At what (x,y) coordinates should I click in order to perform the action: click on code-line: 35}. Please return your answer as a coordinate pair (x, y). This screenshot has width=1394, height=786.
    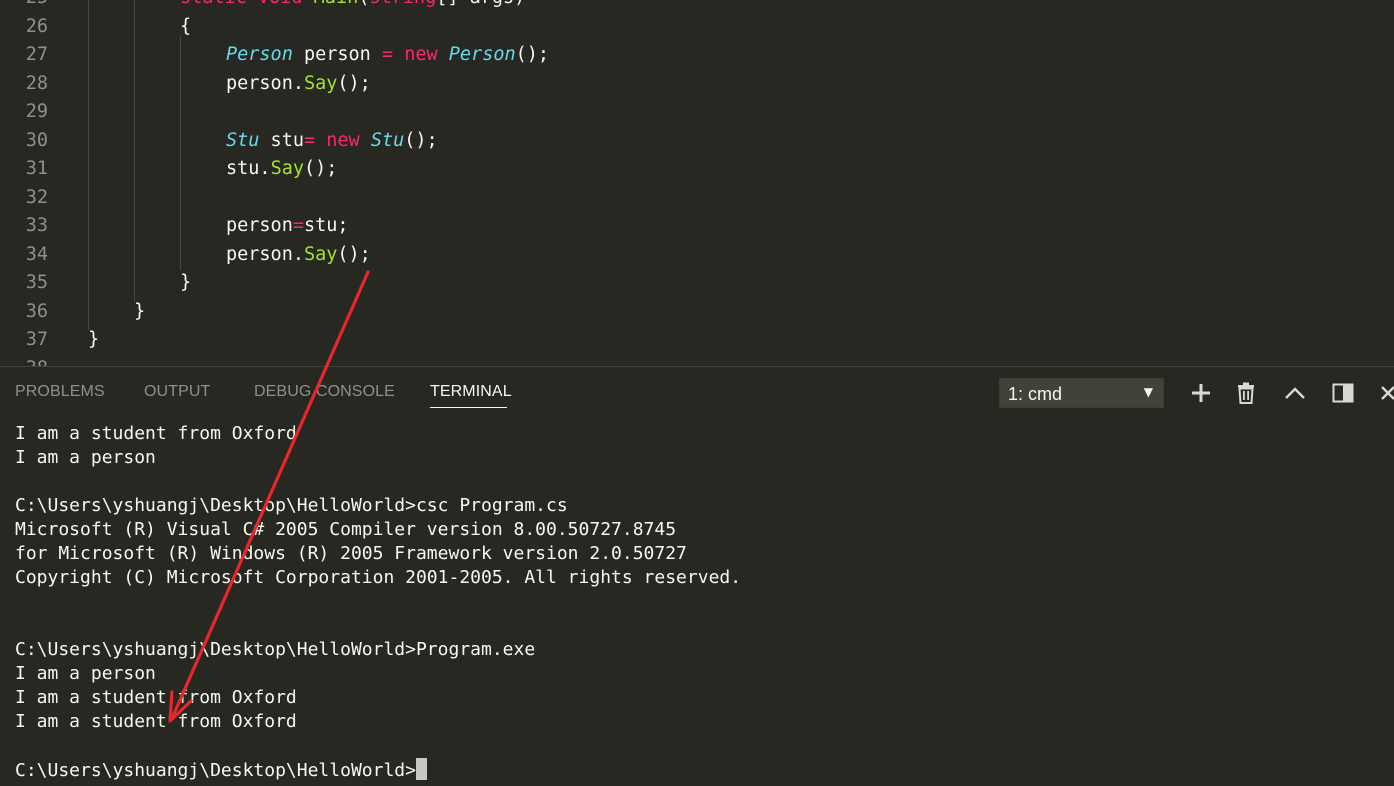
    Looking at the image, I should click on (697, 283).